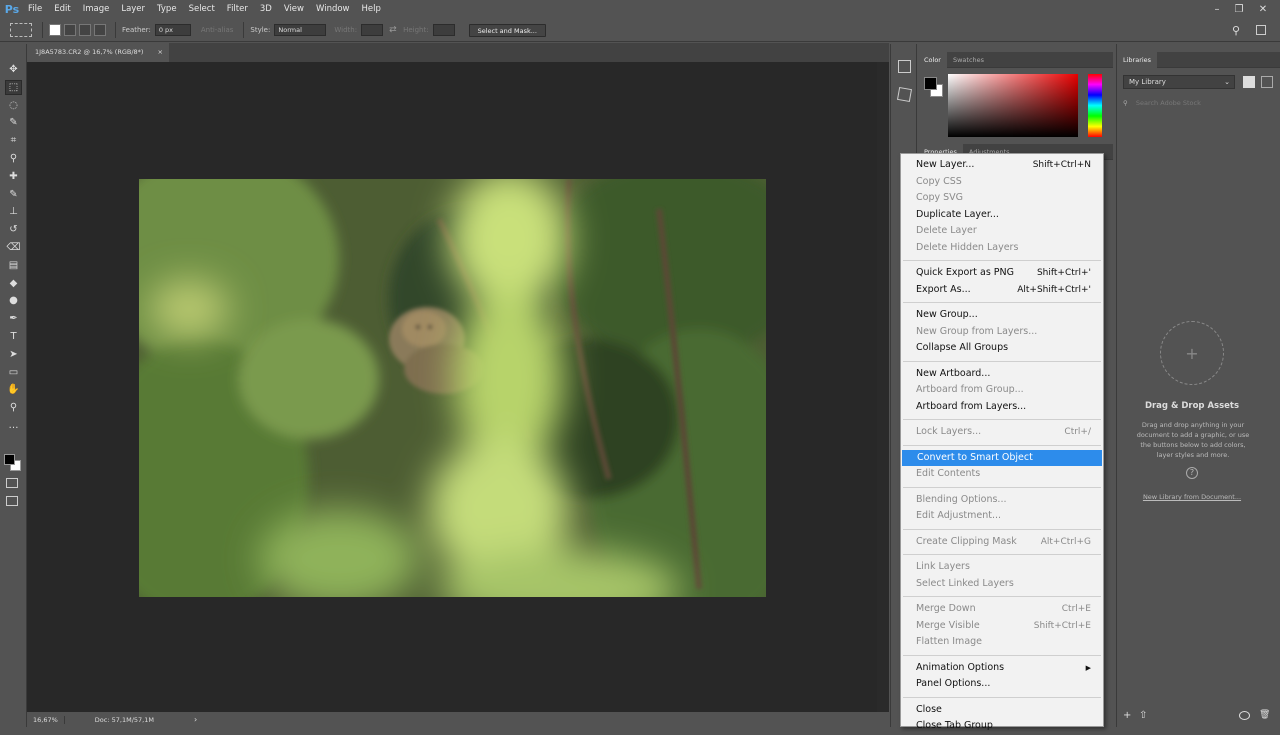 This screenshot has width=1280, height=735. Describe the element at coordinates (13, 389) in the screenshot. I see `hand-tool-icon: ✋` at that location.